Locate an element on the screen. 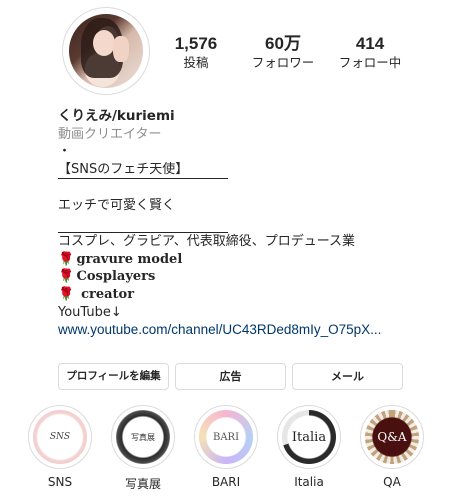 The height and width of the screenshot is (500, 460). edit-profile-button: プロフィールを編集 is located at coordinates (113, 376).